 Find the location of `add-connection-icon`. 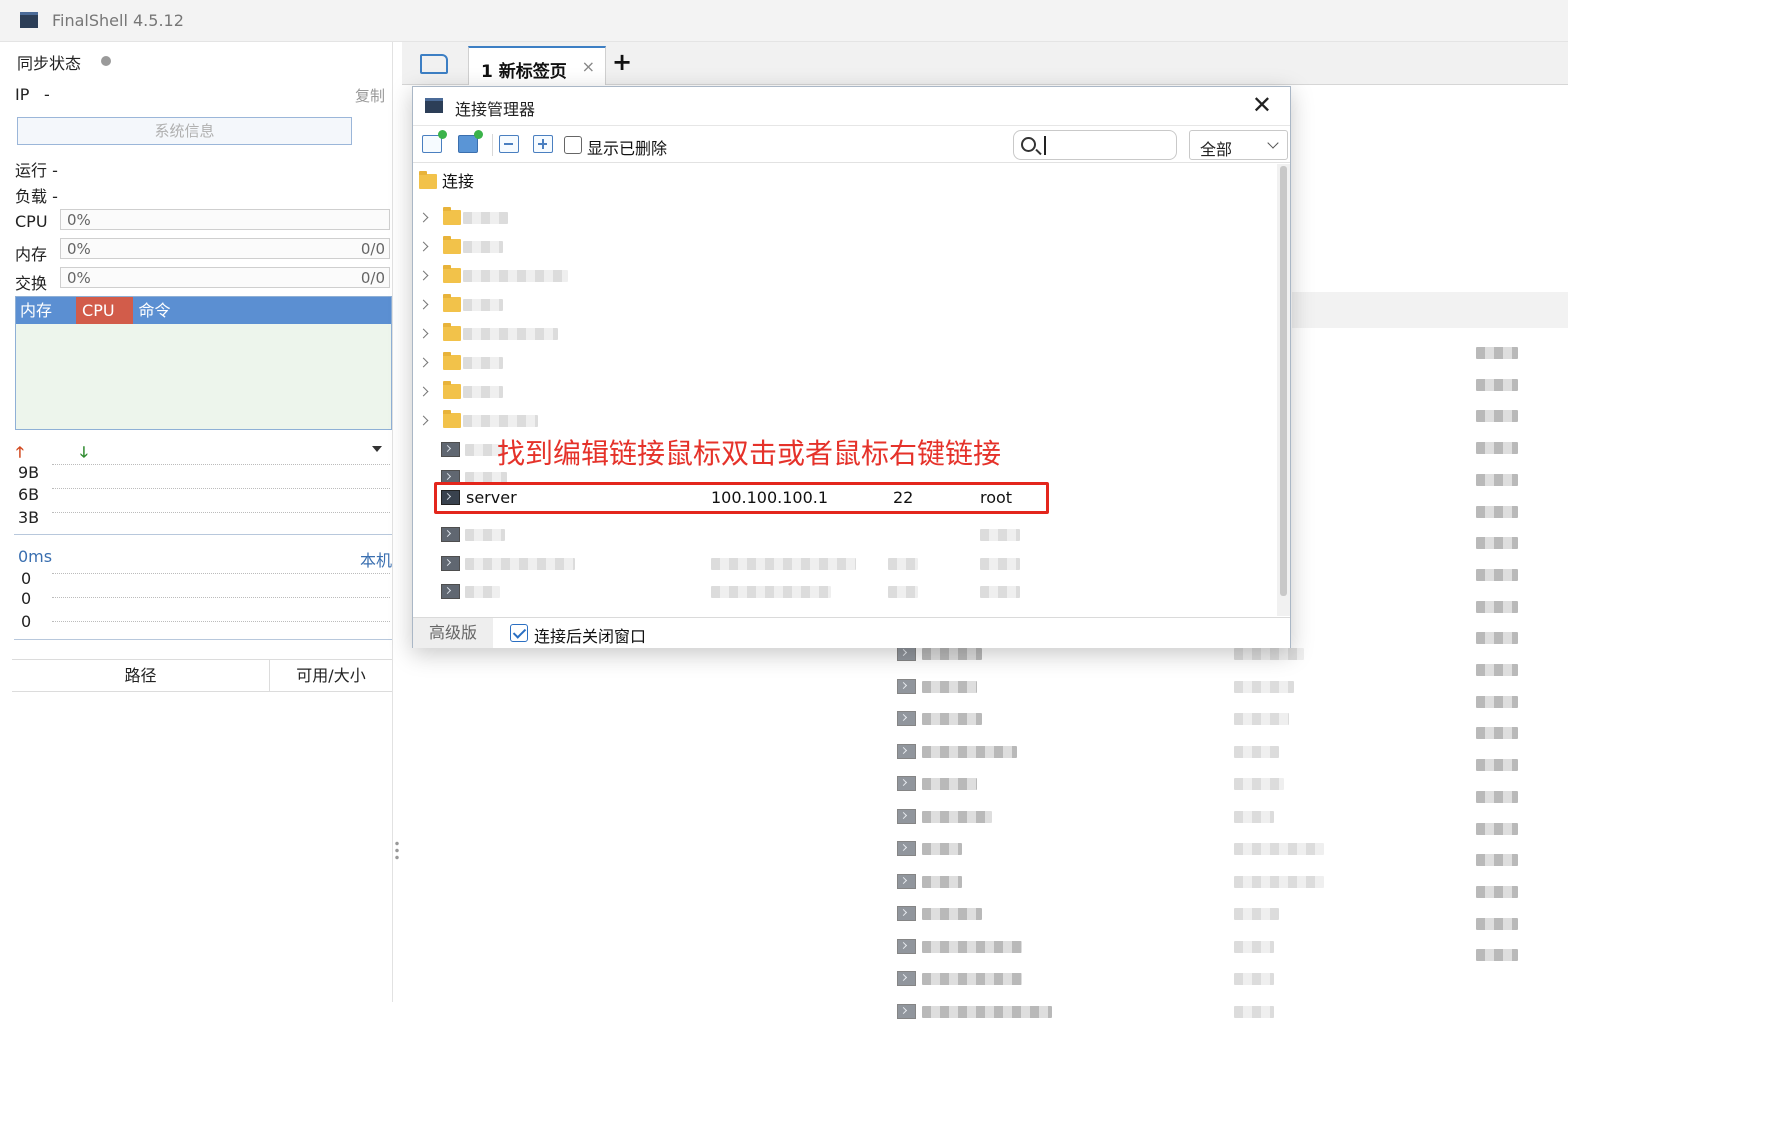

add-connection-icon is located at coordinates (434, 141).